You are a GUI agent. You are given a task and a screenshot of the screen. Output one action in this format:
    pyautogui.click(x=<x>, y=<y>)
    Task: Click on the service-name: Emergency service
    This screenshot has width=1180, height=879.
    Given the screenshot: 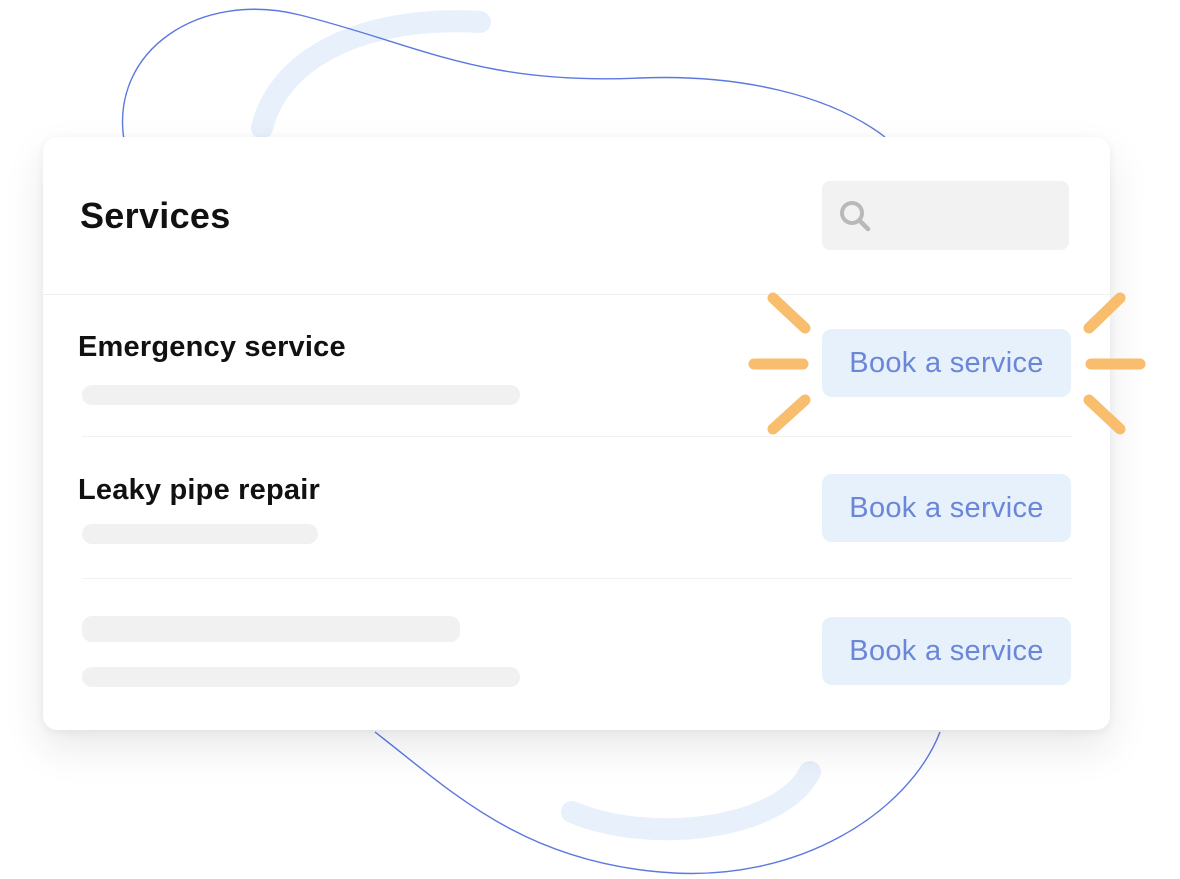 What is the action you would take?
    pyautogui.click(x=212, y=347)
    